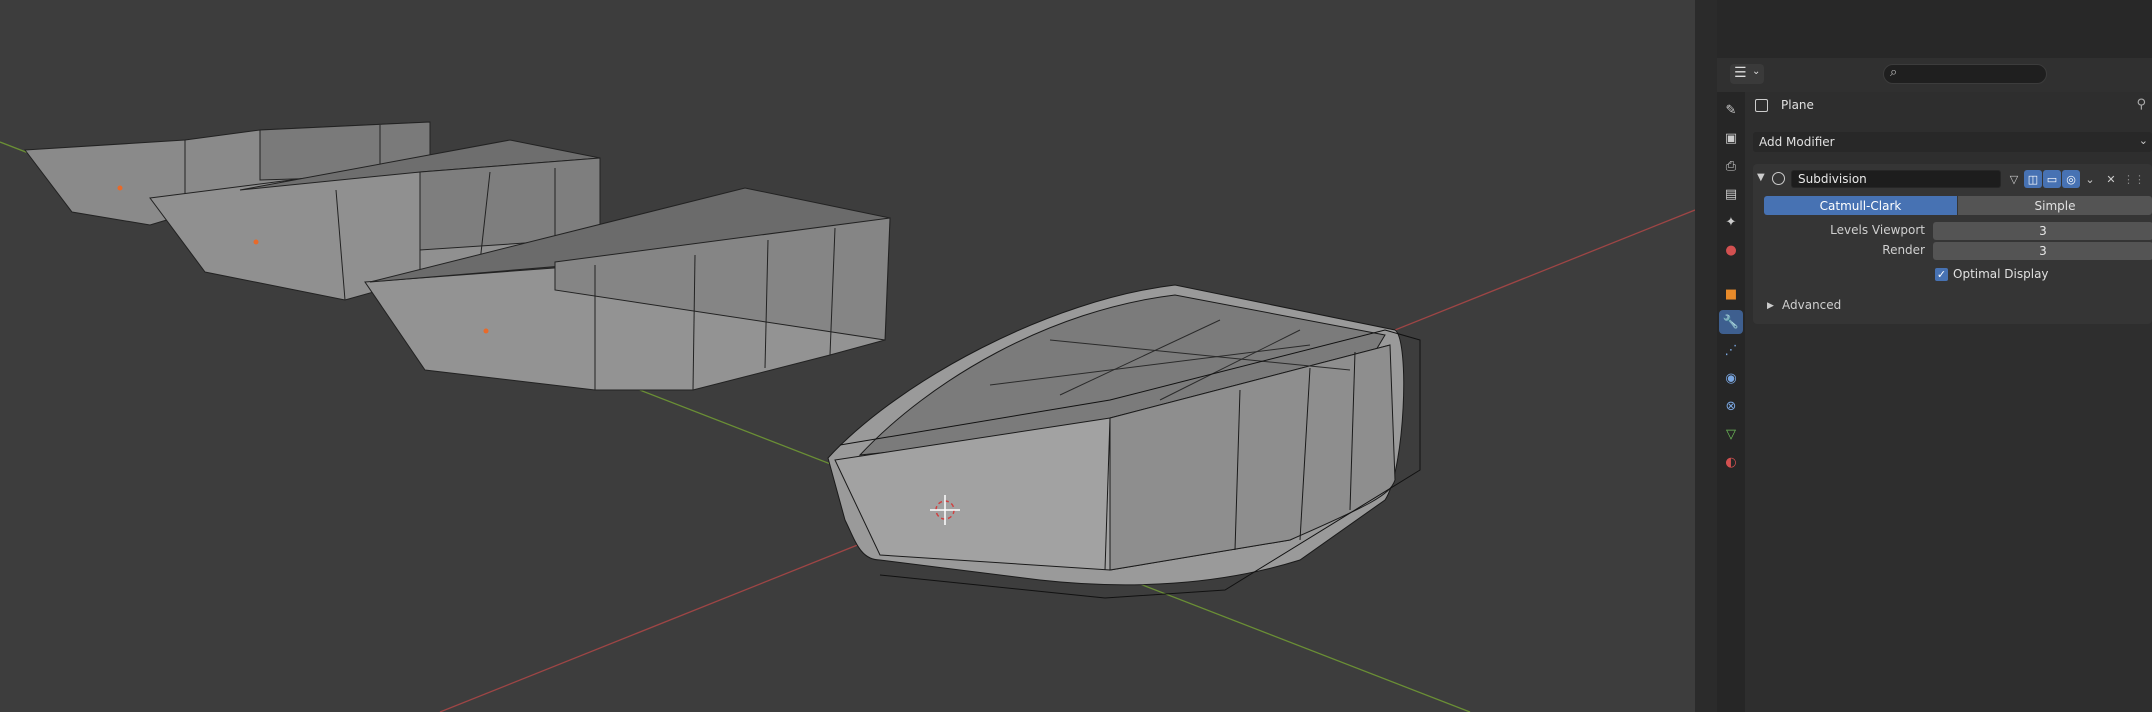 The image size is (2152, 712). What do you see at coordinates (1811, 305) in the screenshot?
I see `advanced-subpanel-label: Advanced` at bounding box center [1811, 305].